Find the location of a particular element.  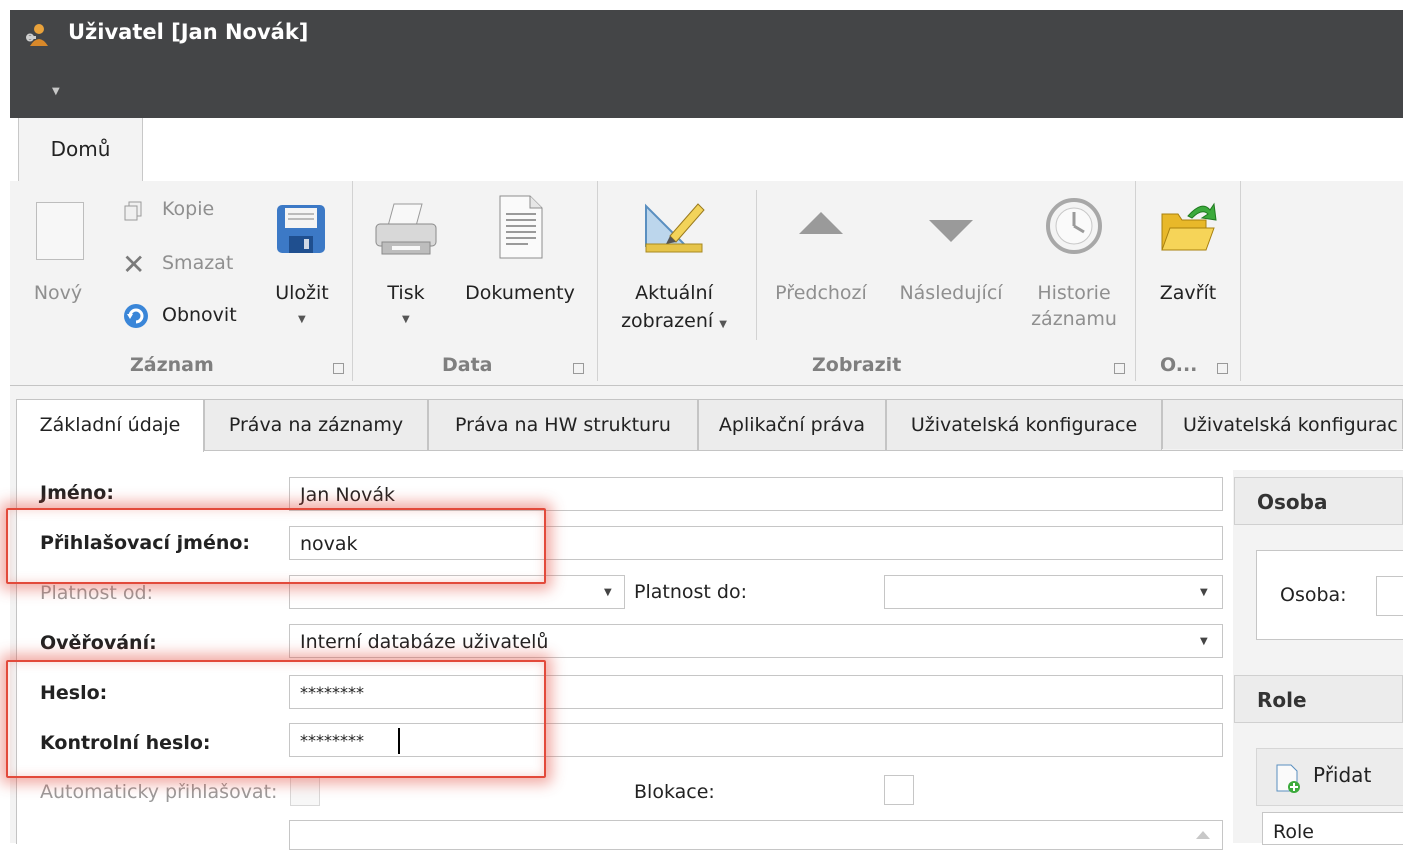

automaticky-prihlasovat-checkbox is located at coordinates (305, 791).